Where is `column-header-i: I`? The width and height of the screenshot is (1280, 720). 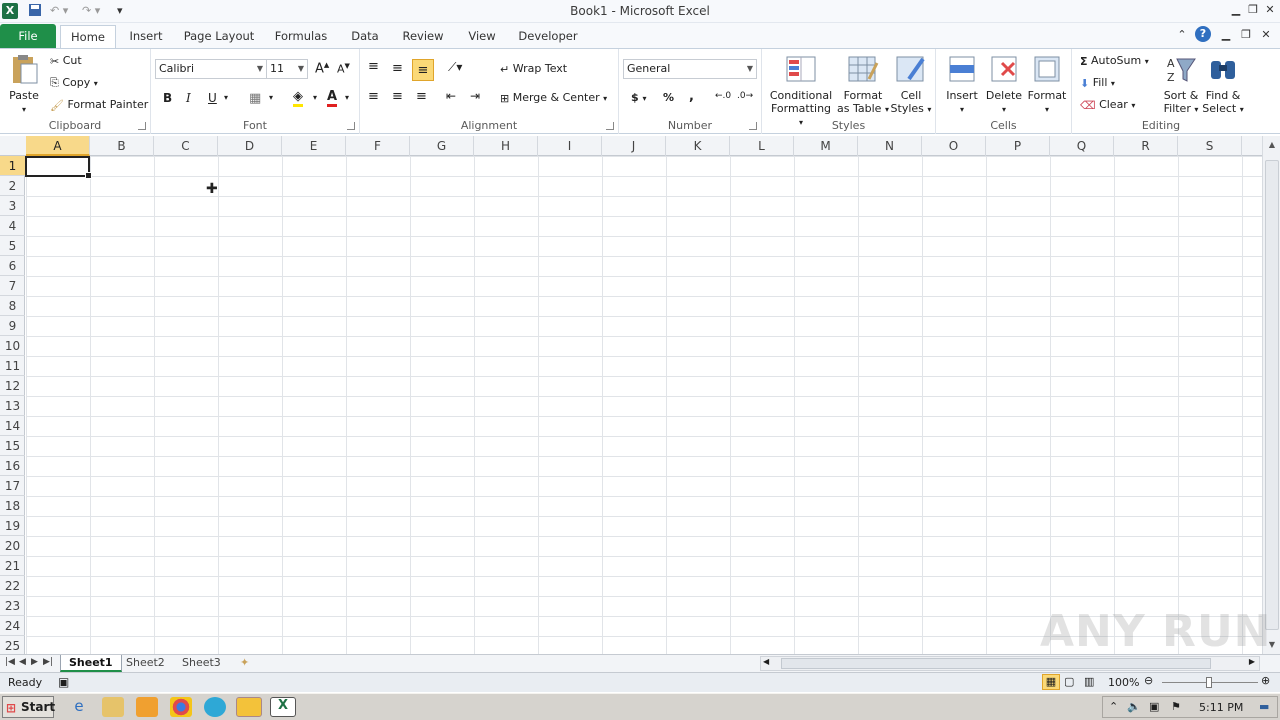 column-header-i: I is located at coordinates (570, 146).